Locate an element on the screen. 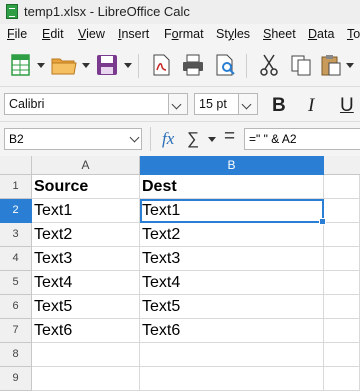 The width and height of the screenshot is (360, 391). name-box-value: B2 is located at coordinates (16, 139).